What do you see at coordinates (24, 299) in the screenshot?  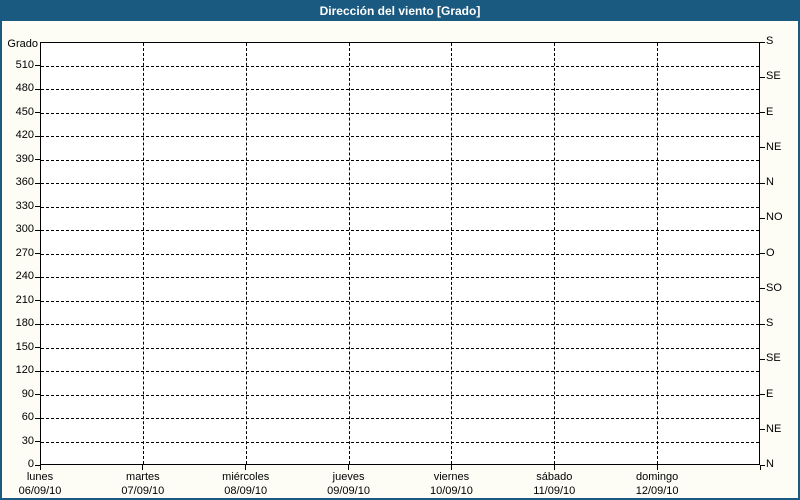 I see `y-left-tick-label: 210` at bounding box center [24, 299].